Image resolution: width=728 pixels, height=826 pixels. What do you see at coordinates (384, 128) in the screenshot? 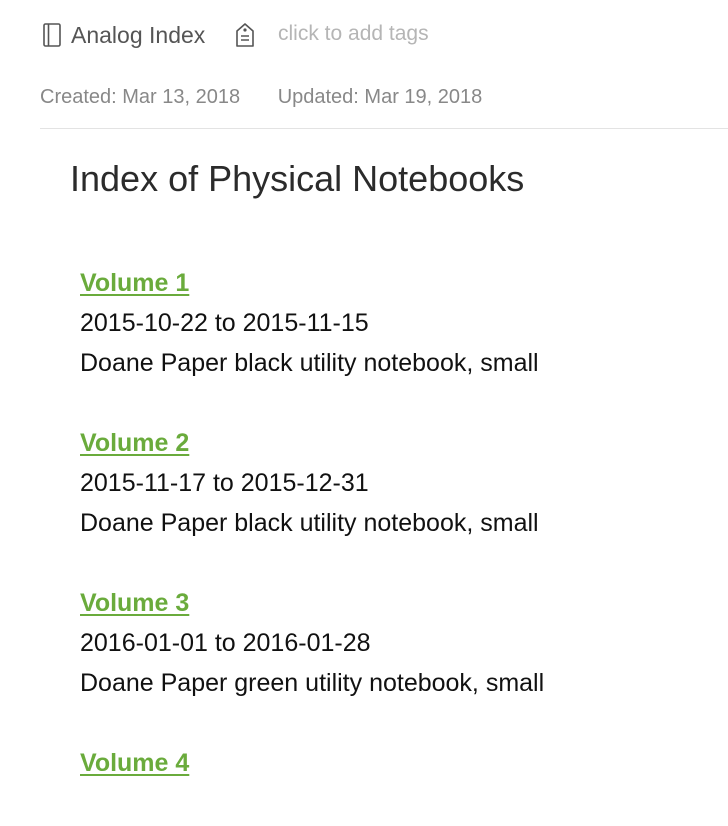
I see `header-divider` at bounding box center [384, 128].